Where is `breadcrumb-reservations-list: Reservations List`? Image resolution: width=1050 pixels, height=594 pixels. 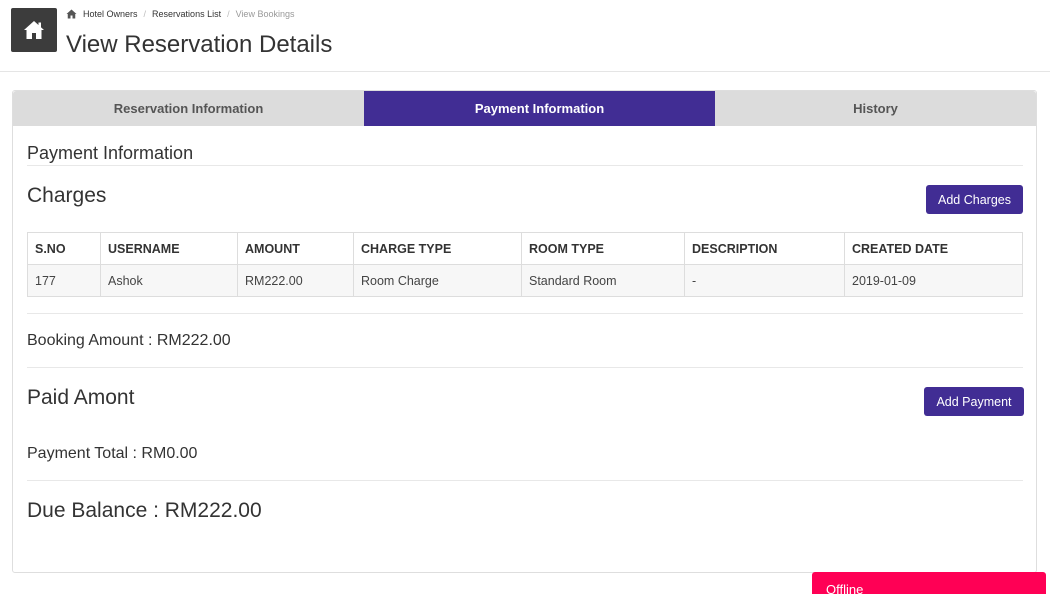 breadcrumb-reservations-list: Reservations List is located at coordinates (186, 14).